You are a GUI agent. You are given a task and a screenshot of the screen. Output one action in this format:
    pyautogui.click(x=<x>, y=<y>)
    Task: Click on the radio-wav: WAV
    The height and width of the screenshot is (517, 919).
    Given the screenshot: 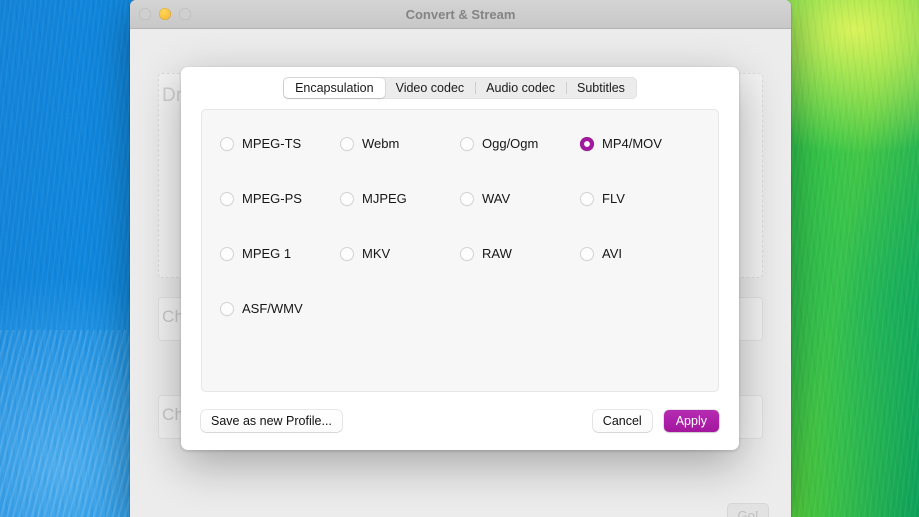 What is the action you would take?
    pyautogui.click(x=520, y=198)
    